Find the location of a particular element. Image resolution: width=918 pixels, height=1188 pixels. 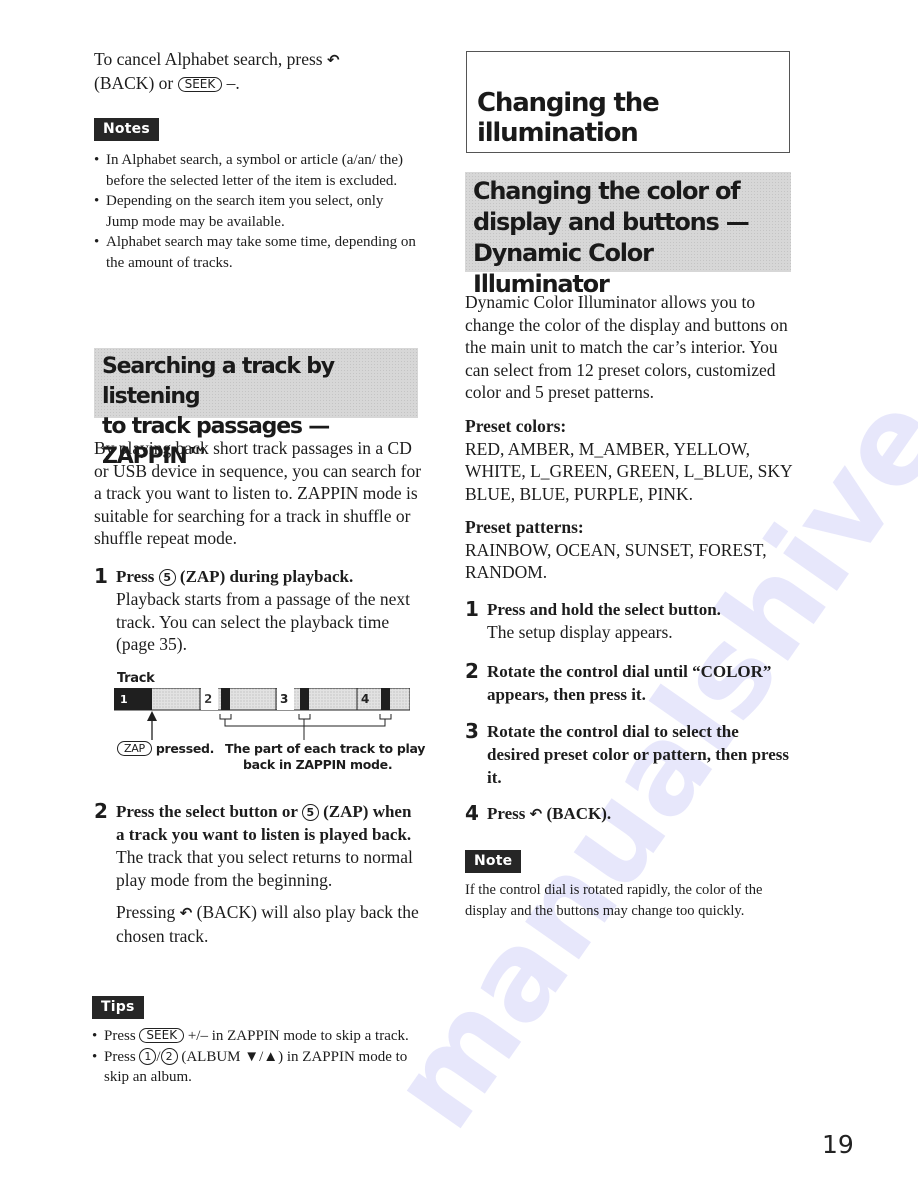

step-number: 4 is located at coordinates (472, 813).